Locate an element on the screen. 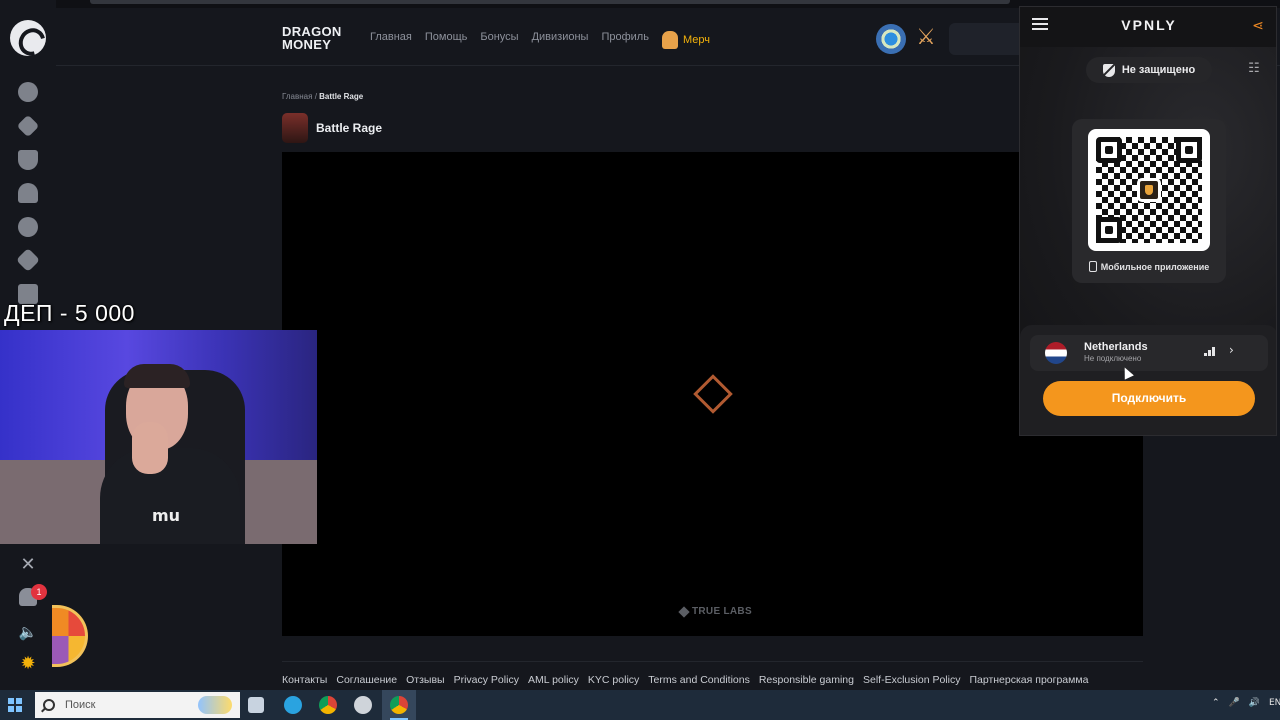 This screenshot has height=720, width=1280. chrome-icon is located at coordinates (328, 705).